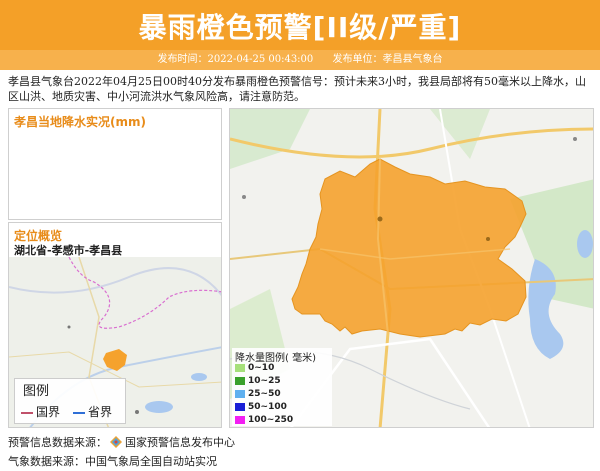 The height and width of the screenshot is (471, 600). Describe the element at coordinates (36, 391) in the screenshot. I see `overview-legend-title: 图例` at that location.